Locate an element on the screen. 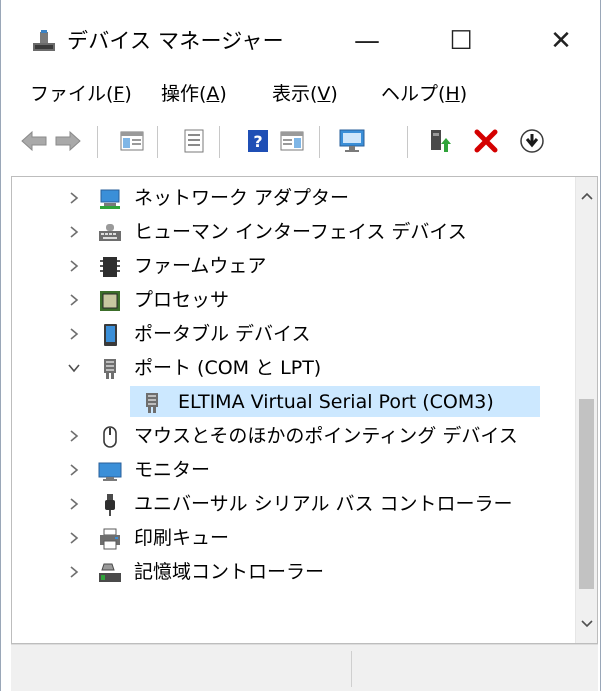 This screenshot has height=691, width=601. menu-help: ヘルプ(H) is located at coordinates (424, 94).